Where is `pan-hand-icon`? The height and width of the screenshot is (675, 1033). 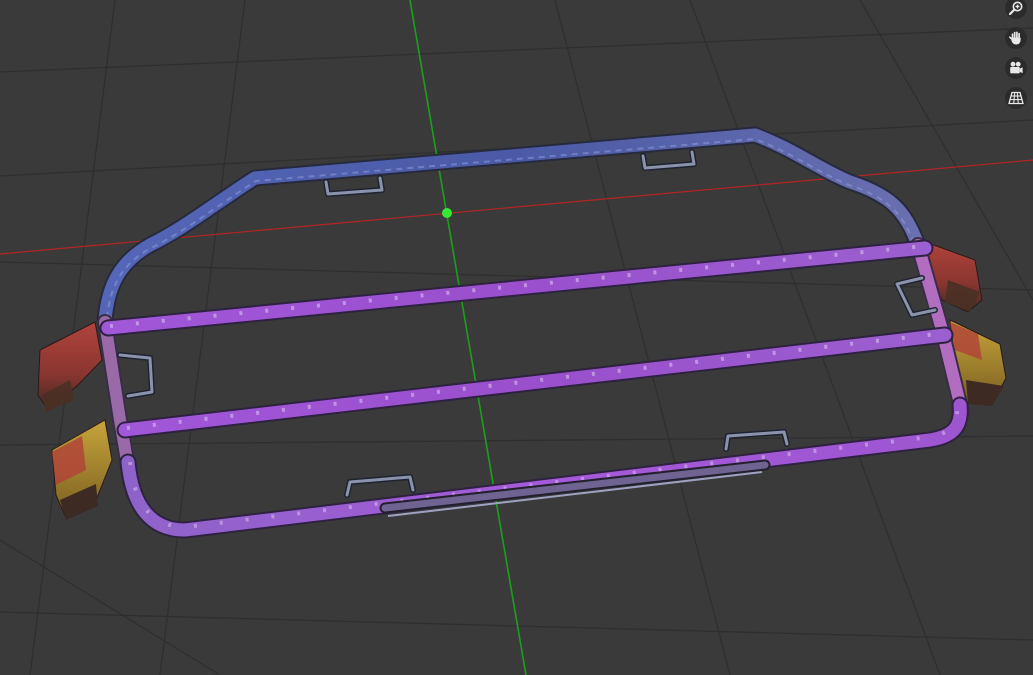 pan-hand-icon is located at coordinates (1015, 38).